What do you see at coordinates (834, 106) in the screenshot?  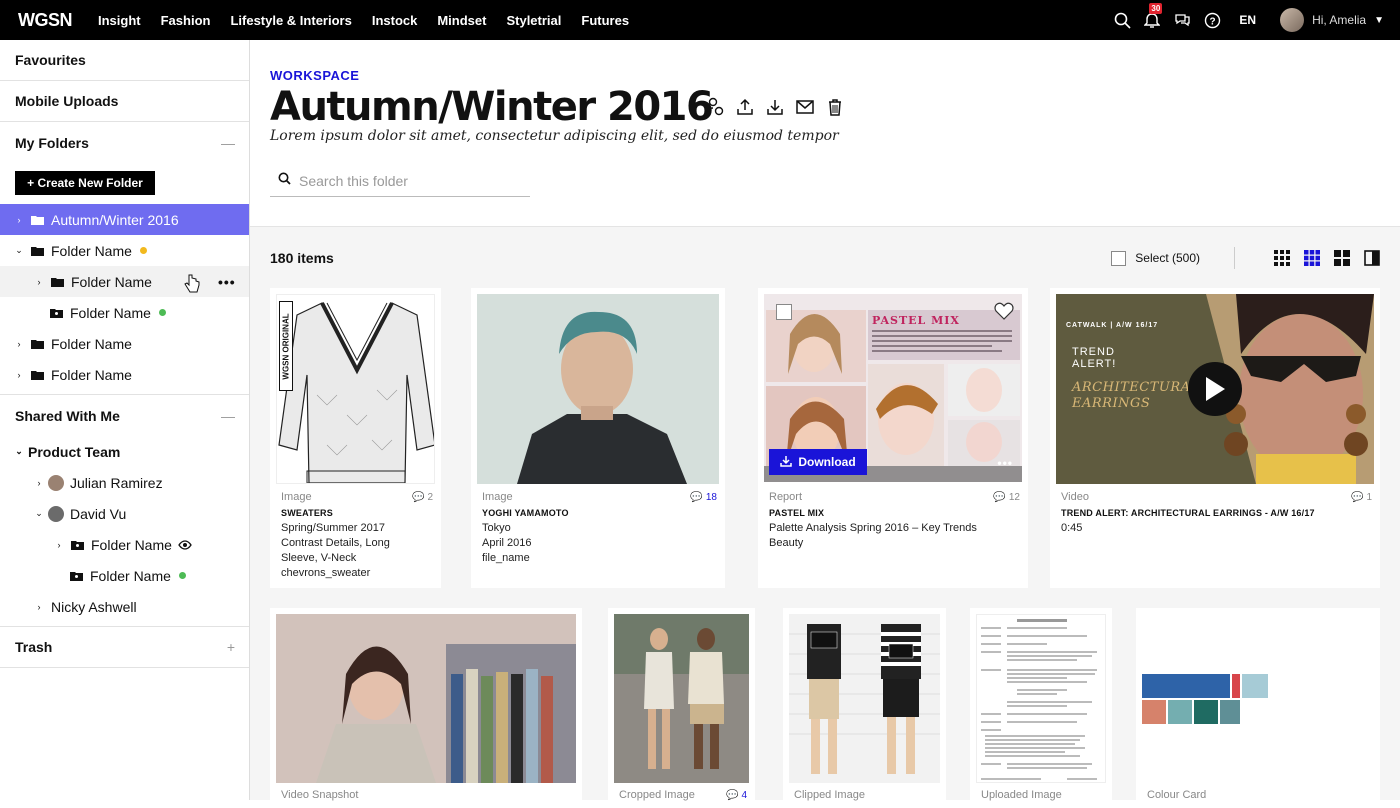 I see `delete-trash-icon` at bounding box center [834, 106].